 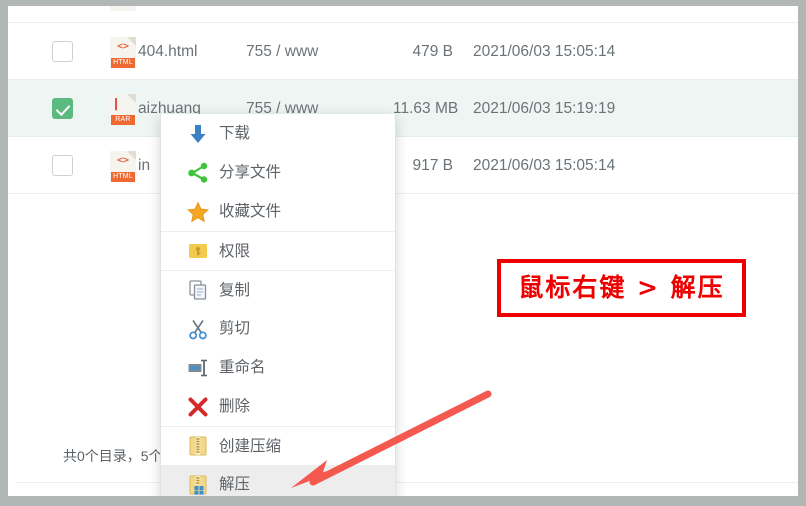 What do you see at coordinates (235, 290) in the screenshot?
I see `menu-item-label: 复制` at bounding box center [235, 290].